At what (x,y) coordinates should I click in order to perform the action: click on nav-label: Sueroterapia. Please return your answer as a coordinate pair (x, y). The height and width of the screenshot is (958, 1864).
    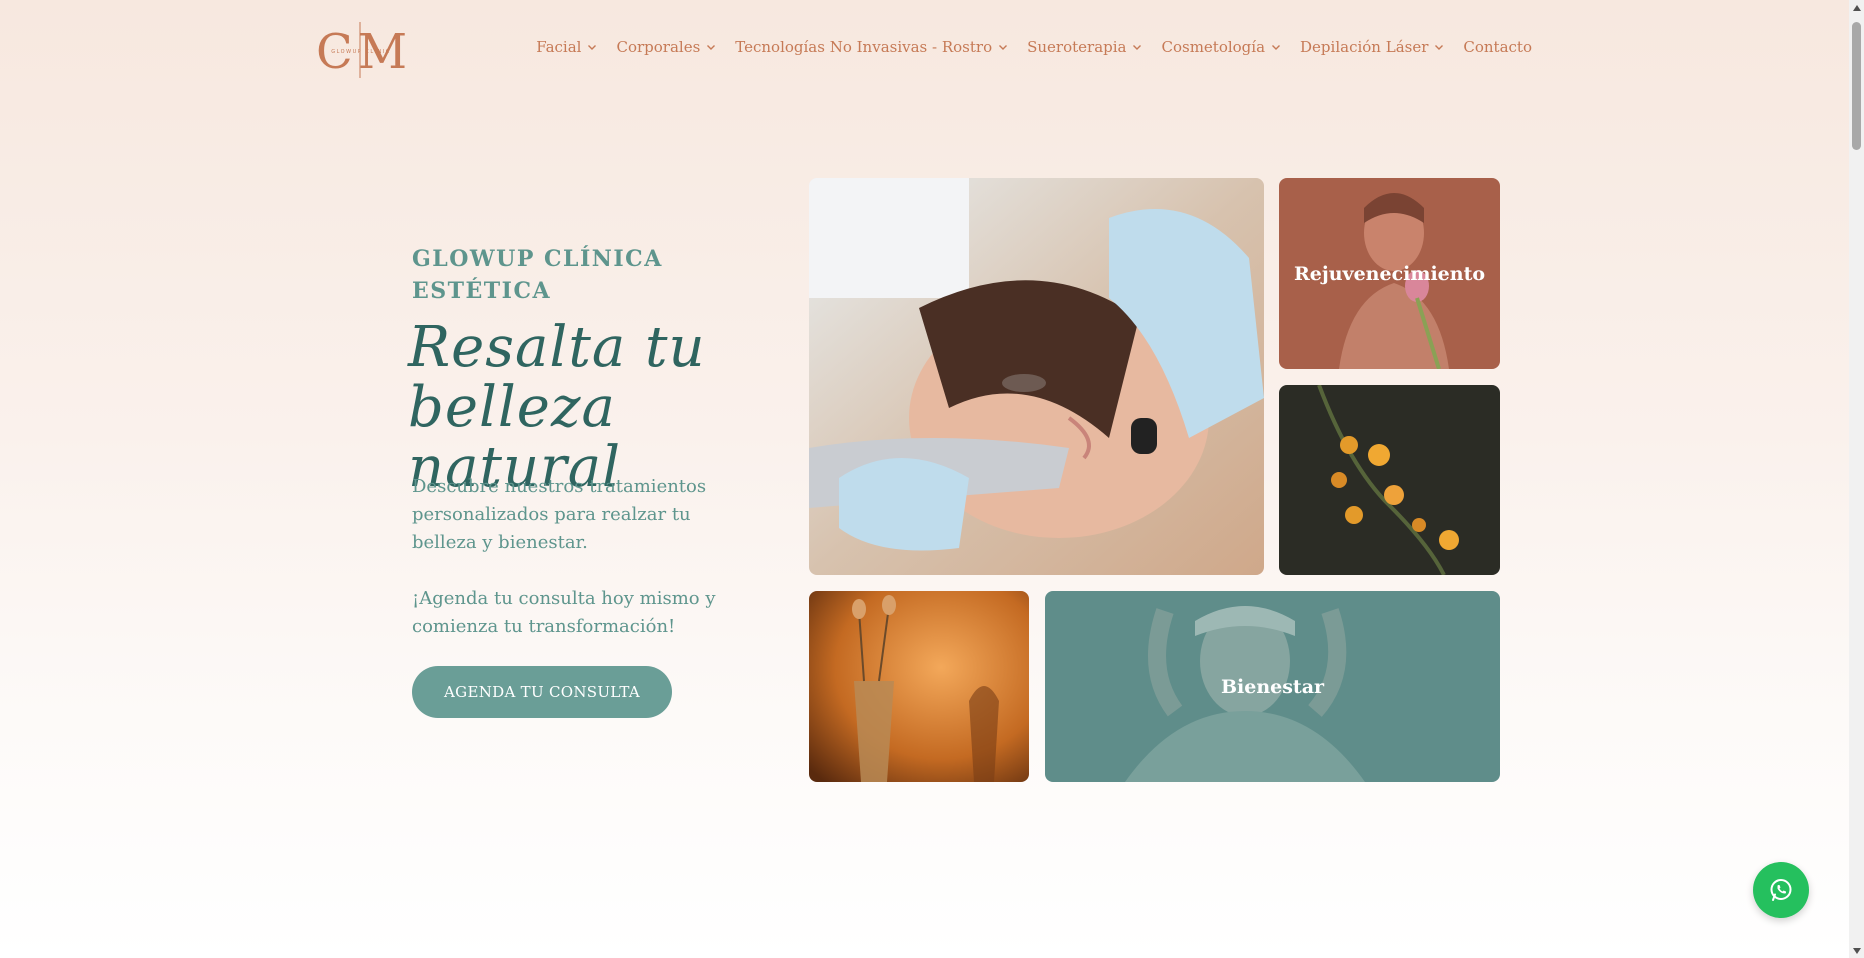
    Looking at the image, I should click on (1077, 47).